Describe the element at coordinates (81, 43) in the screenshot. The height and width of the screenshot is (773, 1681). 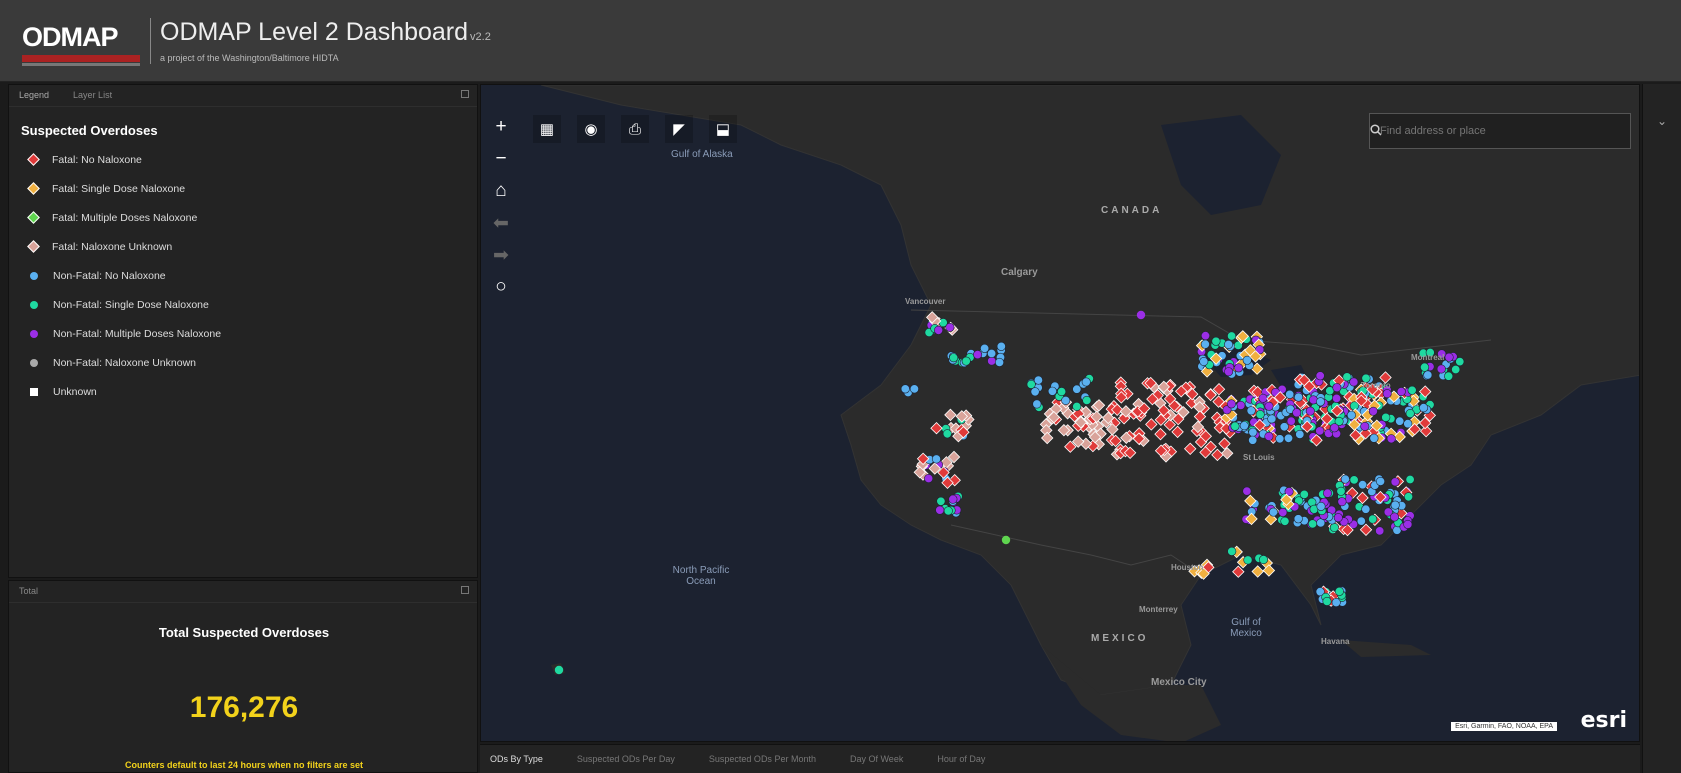
I see `odmap-logo: ODMAP` at that location.